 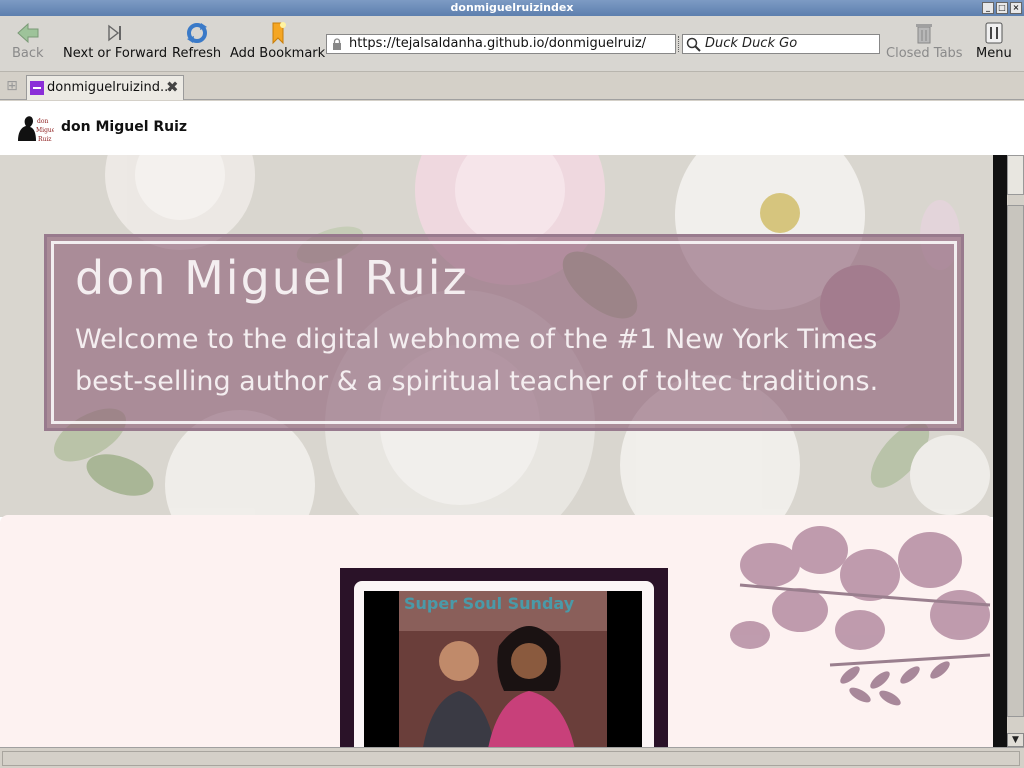 What do you see at coordinates (1016, 8) in the screenshot?
I see `close-window-icon: ×` at bounding box center [1016, 8].